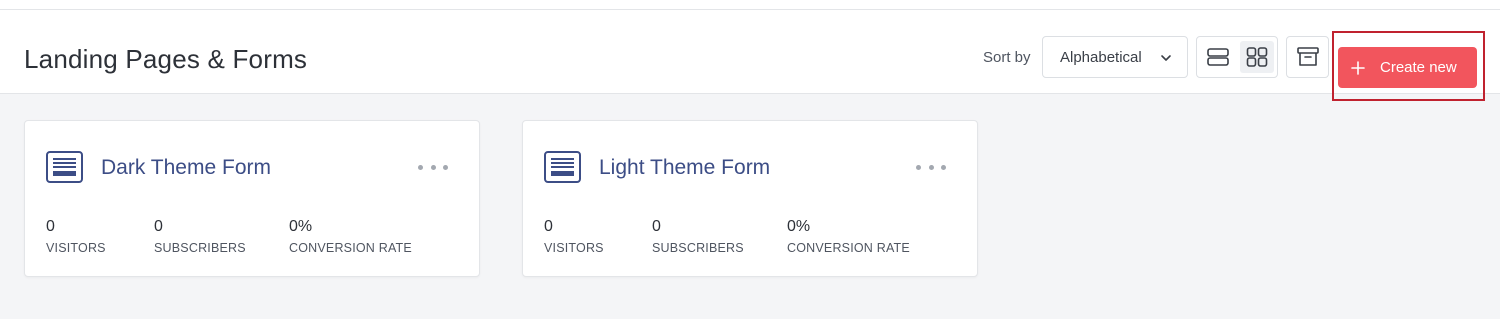  I want to click on plus-icon, so click(1358, 67).